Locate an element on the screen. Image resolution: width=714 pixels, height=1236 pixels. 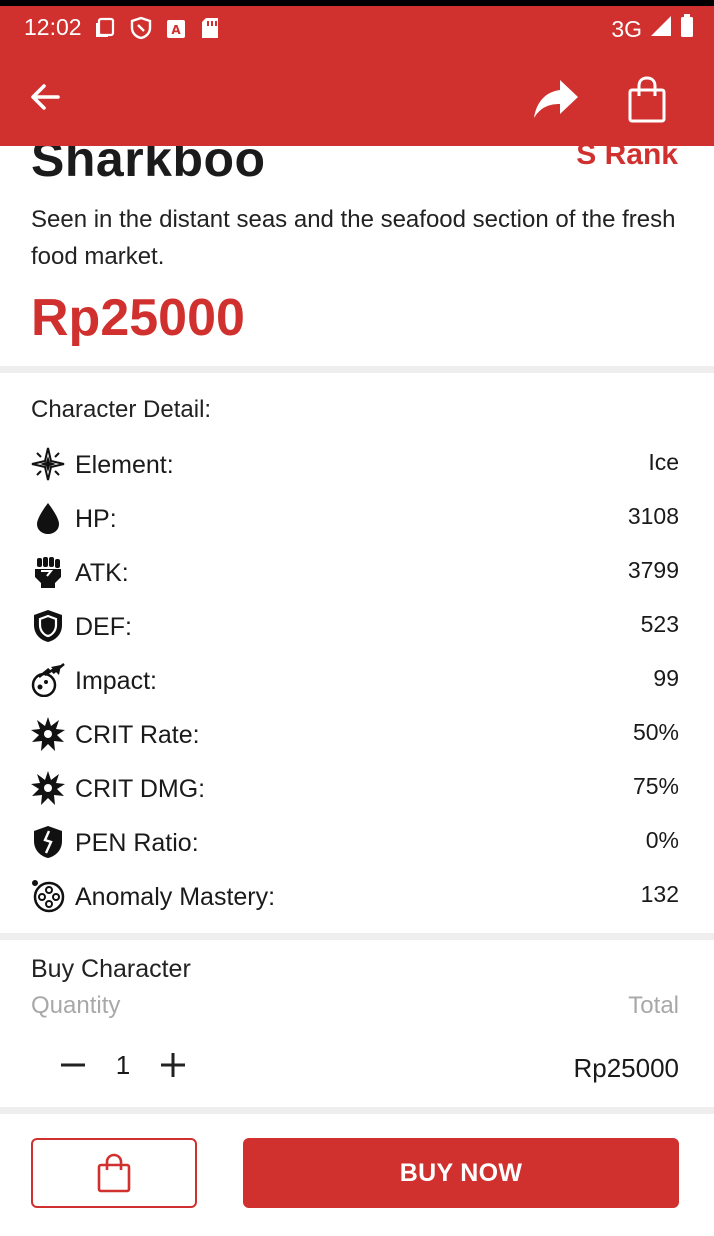
screen-icon is located at coordinates (105, 31).